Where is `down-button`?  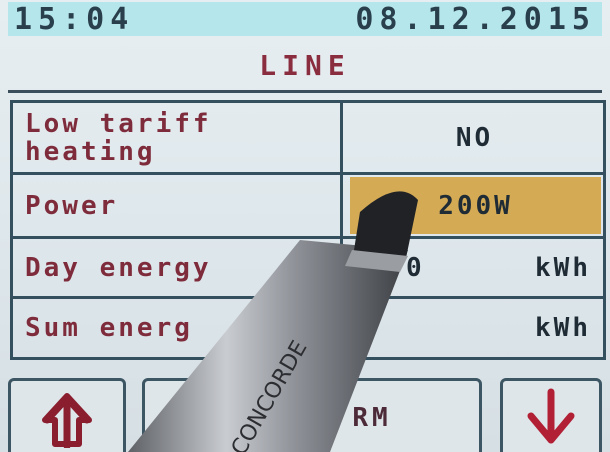 down-button is located at coordinates (551, 415).